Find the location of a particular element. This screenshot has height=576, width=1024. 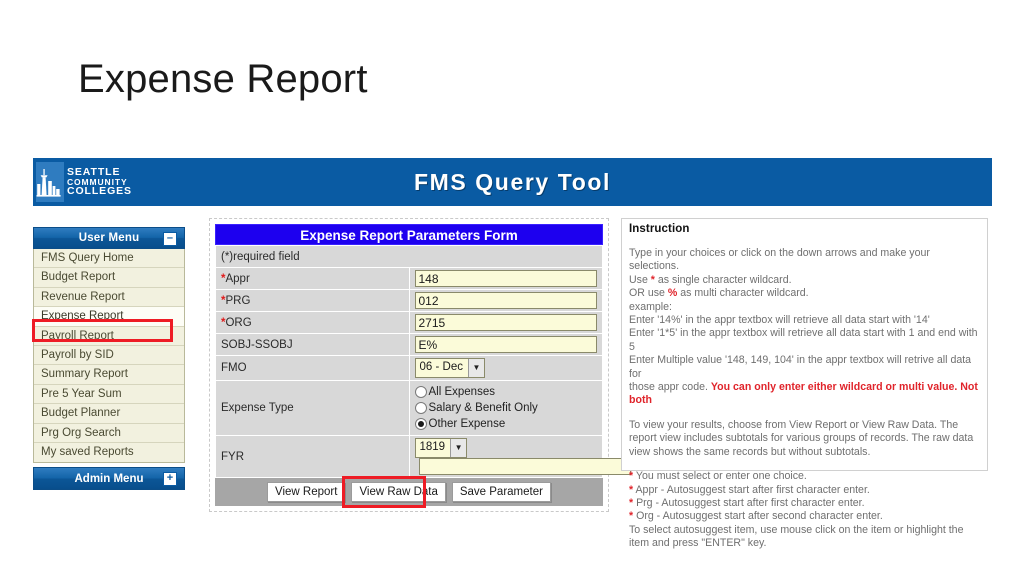

instr-line-3-post: as multi character wildcard. is located at coordinates (743, 293).